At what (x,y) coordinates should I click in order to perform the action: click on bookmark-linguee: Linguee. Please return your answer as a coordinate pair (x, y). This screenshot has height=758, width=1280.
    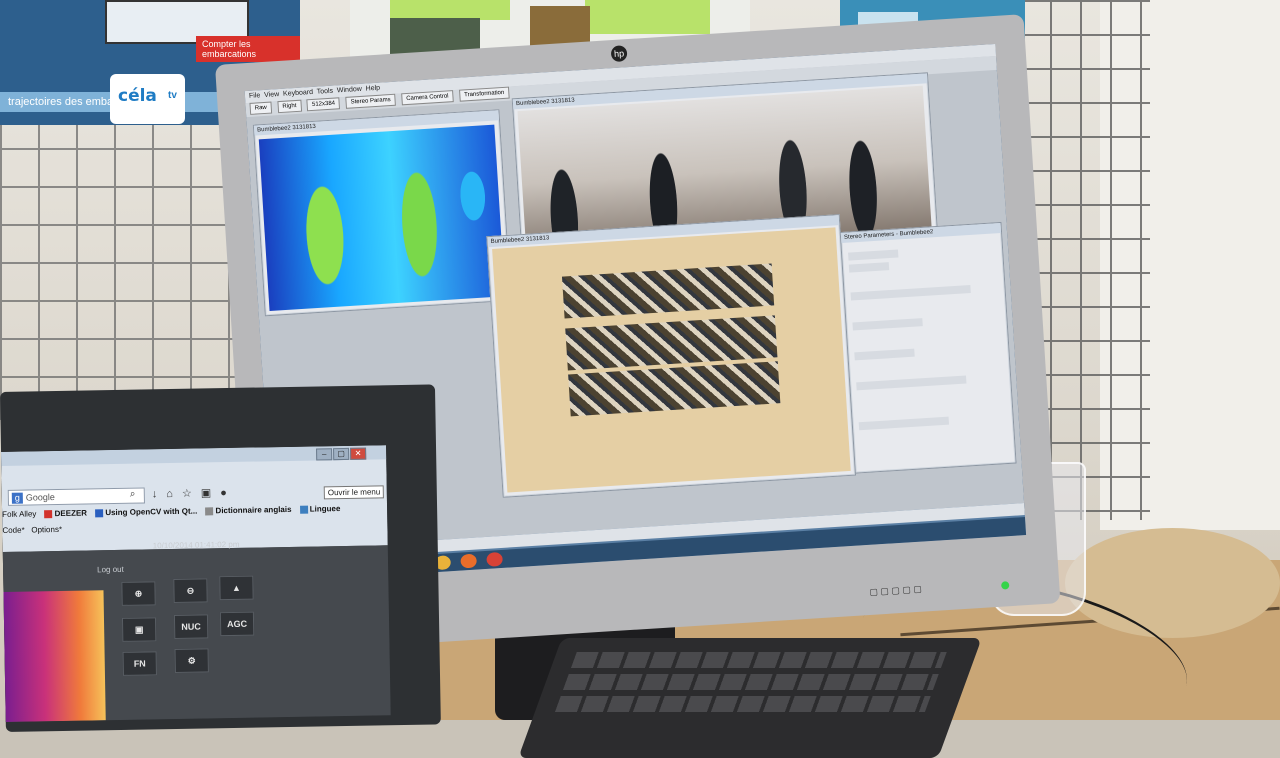
    Looking at the image, I should click on (319, 509).